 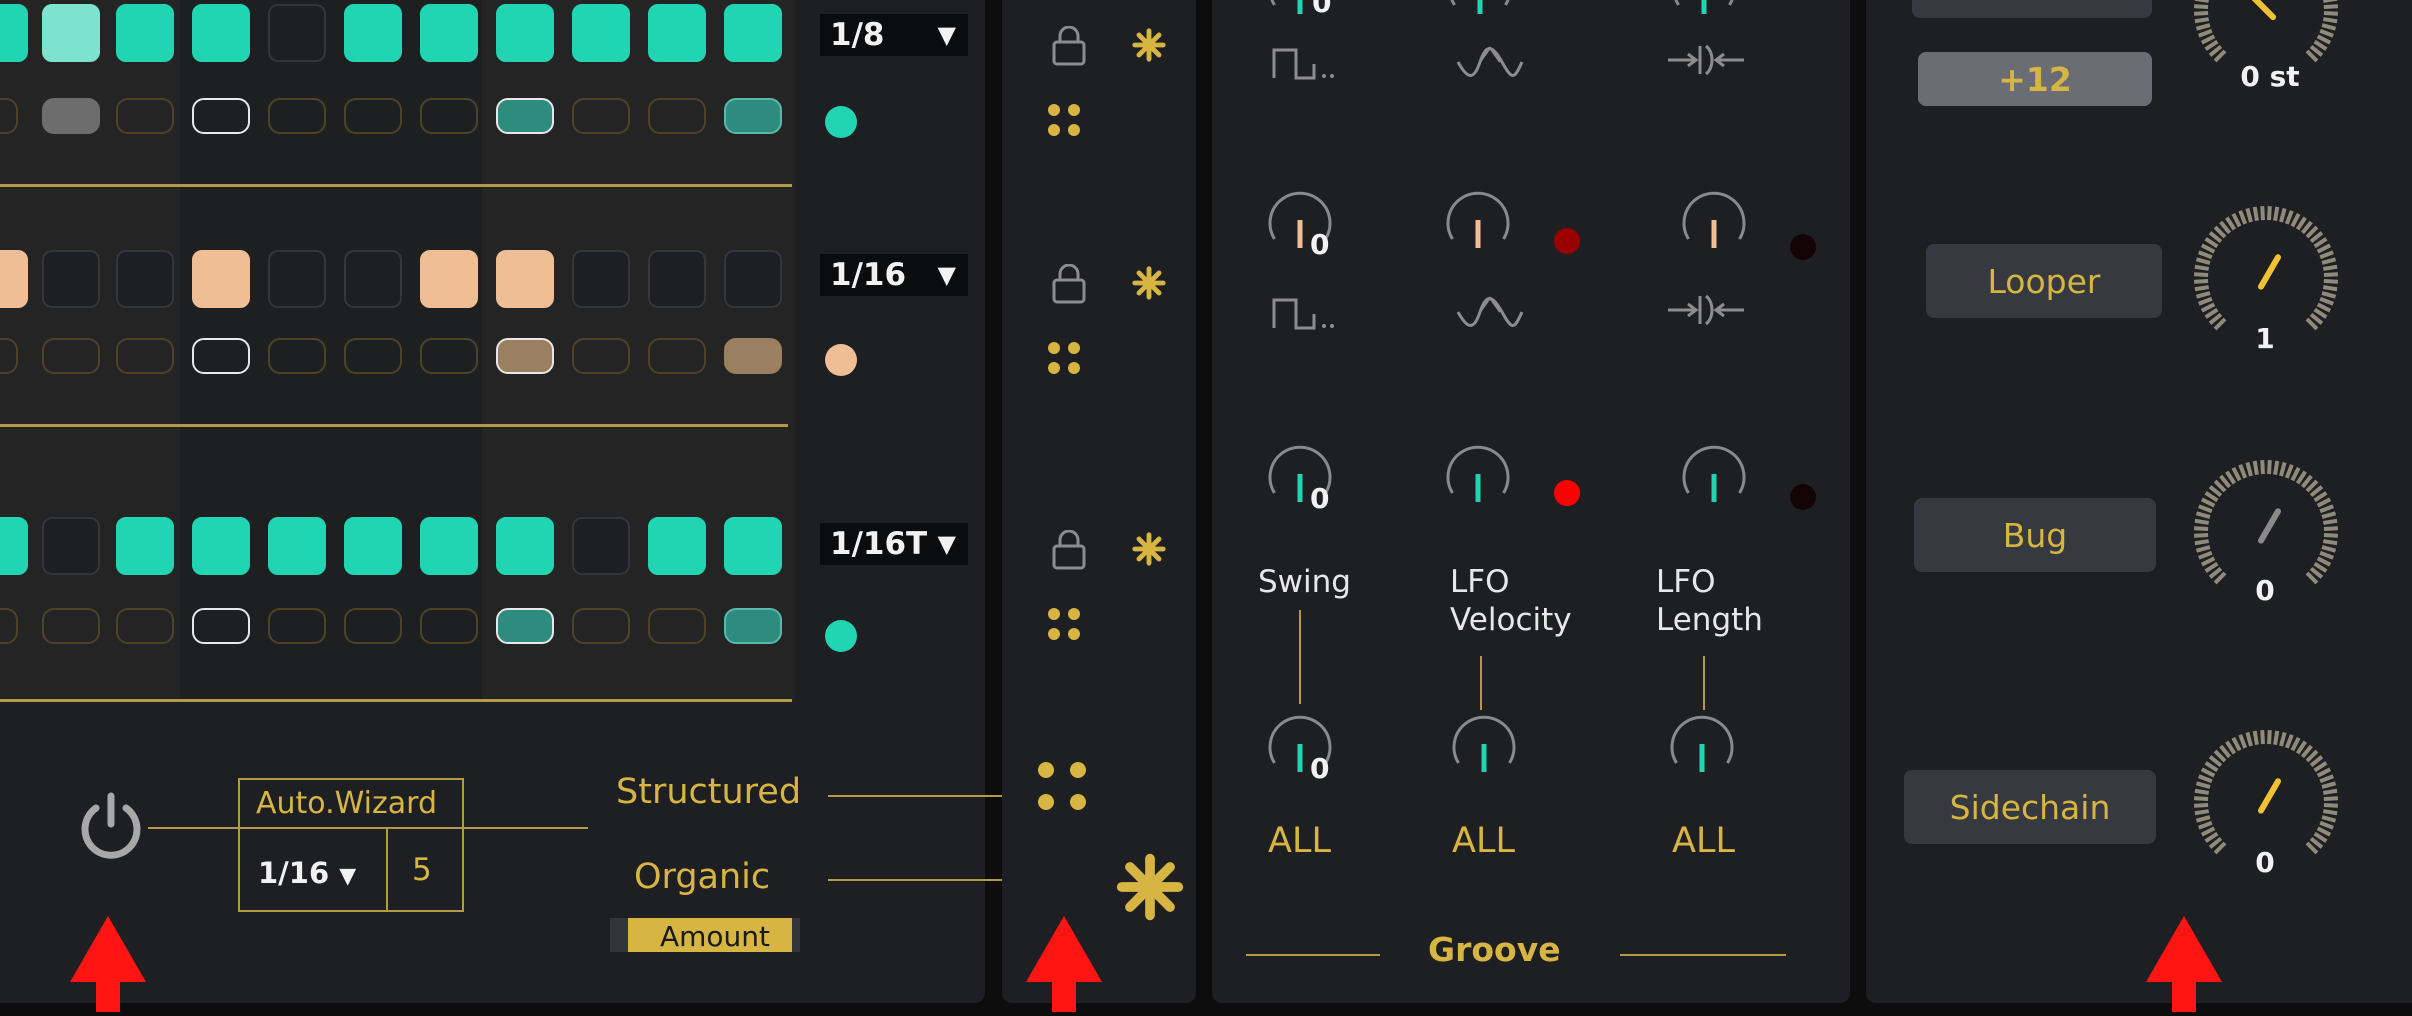 What do you see at coordinates (841, 636) in the screenshot?
I see `lane-3-dot` at bounding box center [841, 636].